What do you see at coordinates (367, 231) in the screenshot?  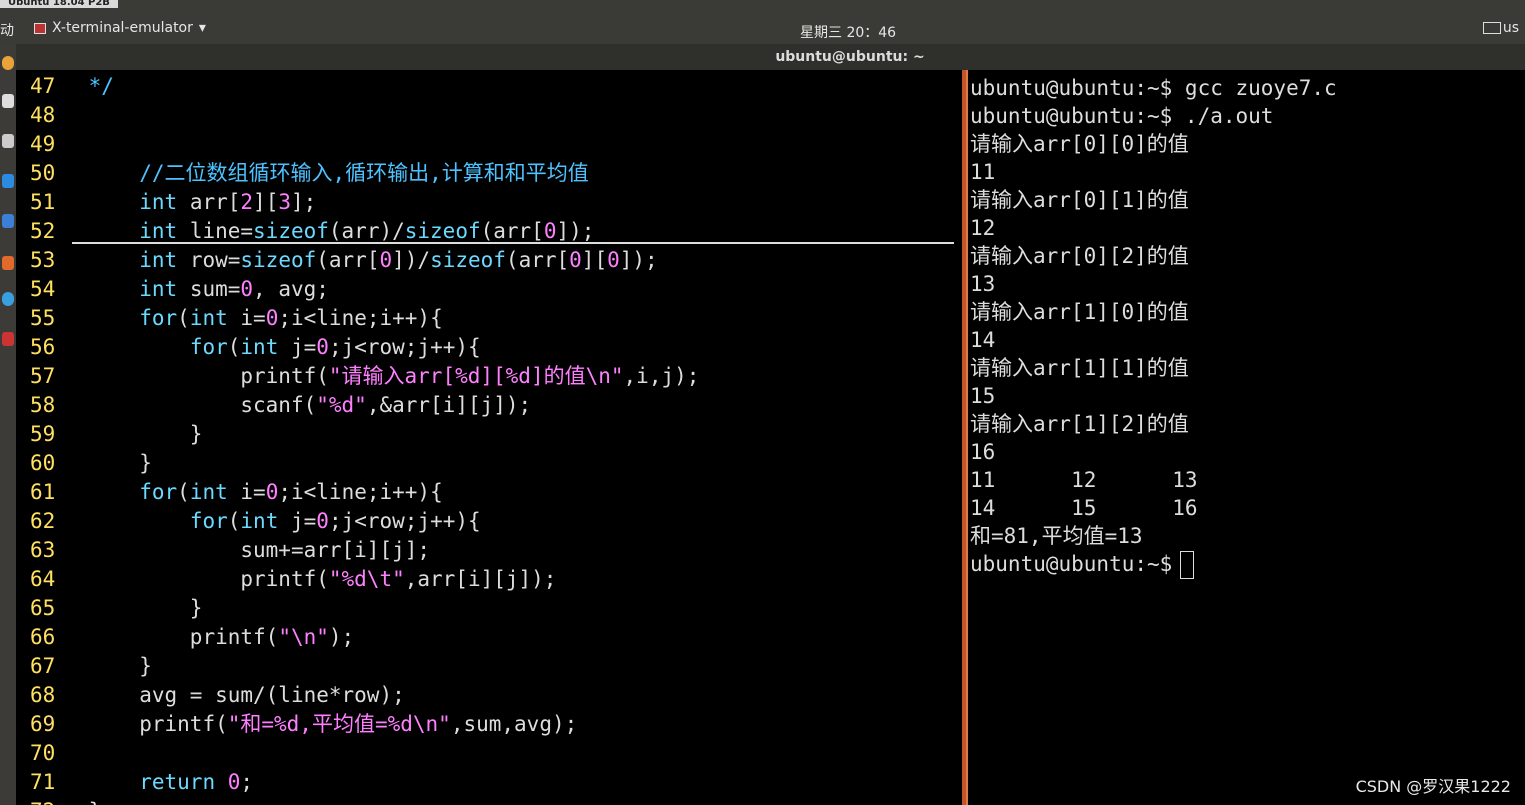 I see `code-text: int line=sizeof(arr)/sizeof(arr[0]);` at bounding box center [367, 231].